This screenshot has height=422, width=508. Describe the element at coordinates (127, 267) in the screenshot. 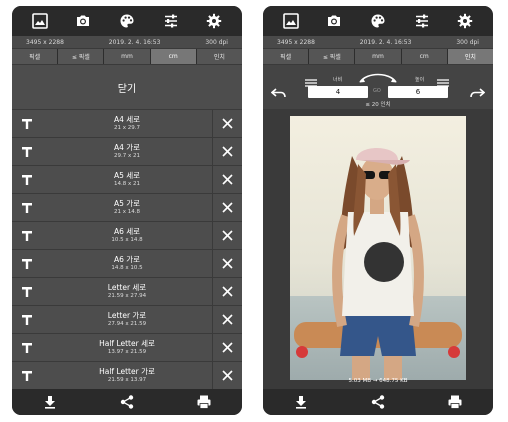

I see `preset-dimensions: 14.8 x 10.5` at that location.